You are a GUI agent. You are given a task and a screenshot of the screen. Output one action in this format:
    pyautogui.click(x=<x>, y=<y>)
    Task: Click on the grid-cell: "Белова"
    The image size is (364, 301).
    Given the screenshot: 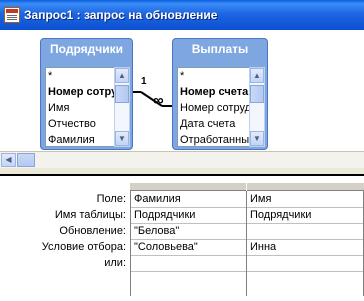 What is the action you would take?
    pyautogui.click(x=188, y=231)
    